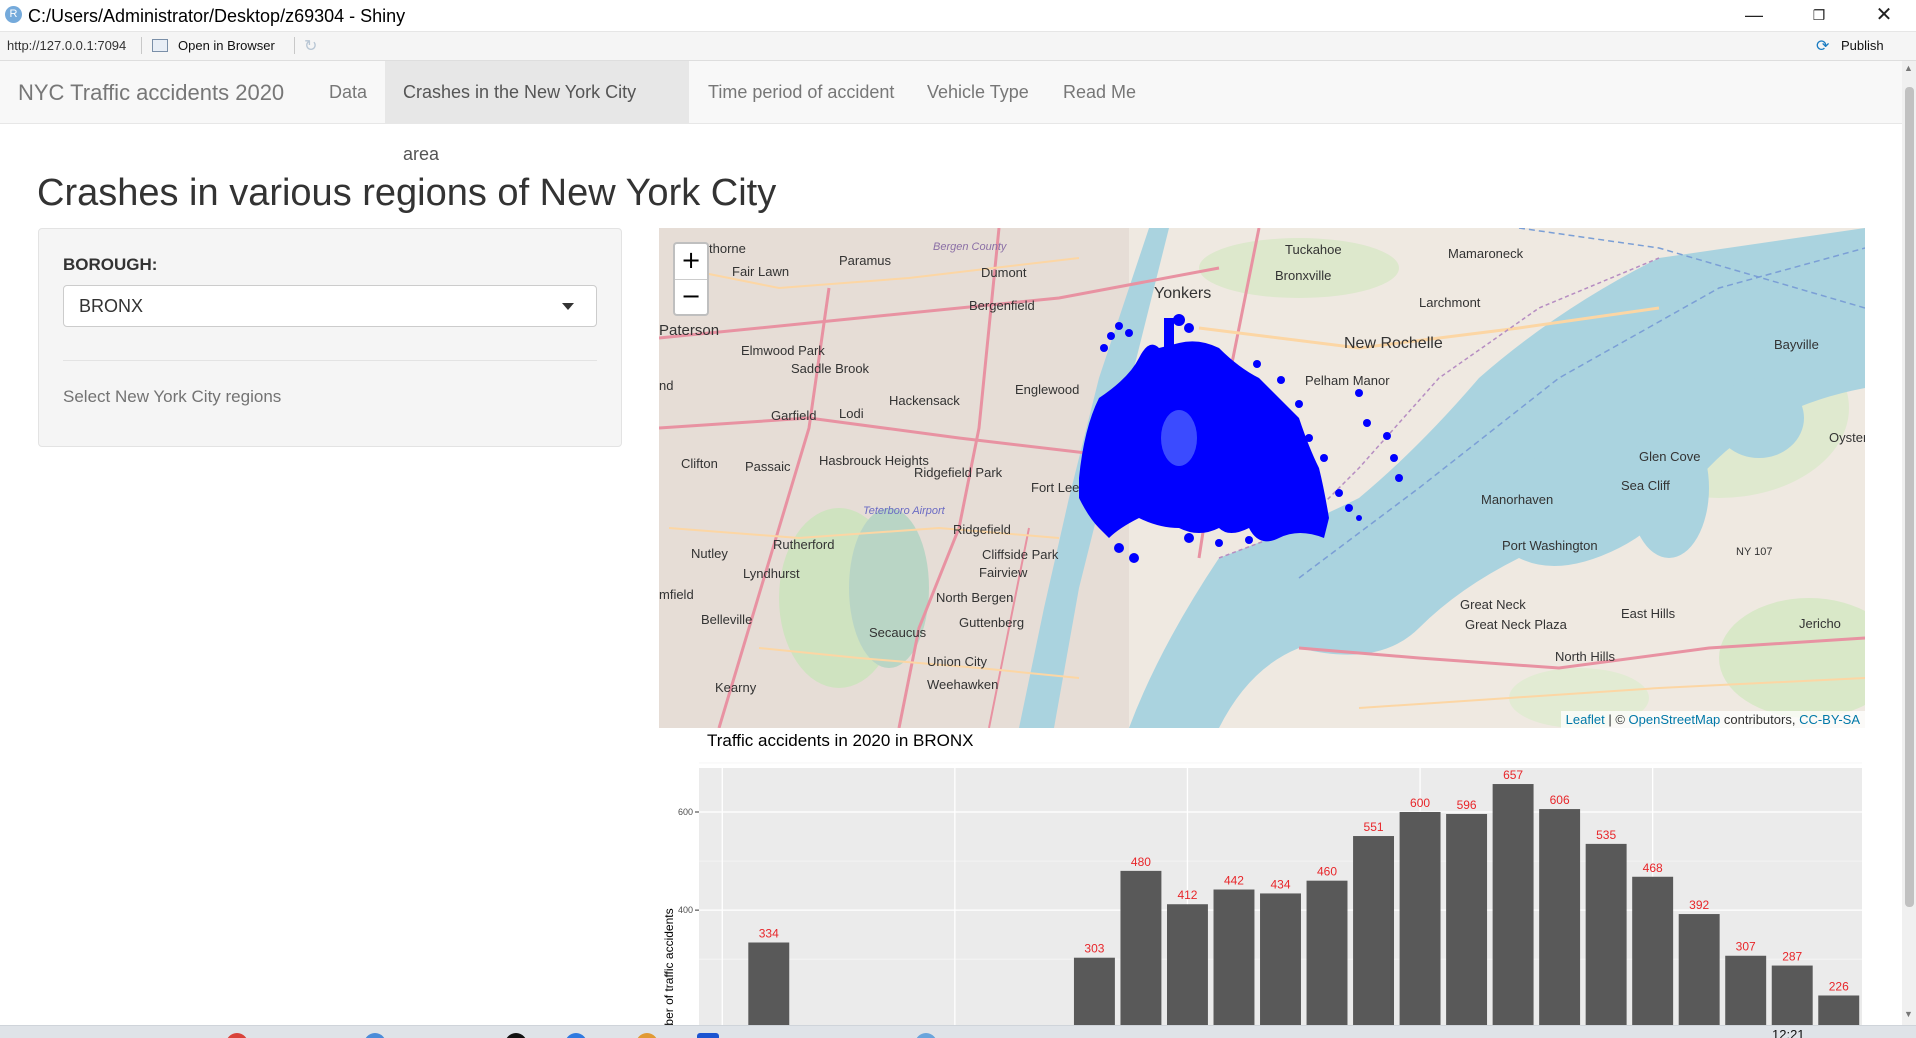  Describe the element at coordinates (141, 45) in the screenshot. I see `toolbar-divider` at that location.